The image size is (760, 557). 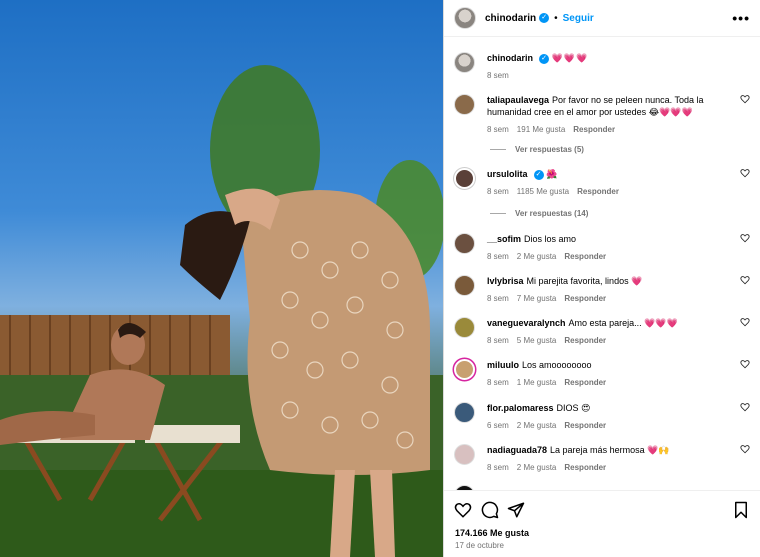 What do you see at coordinates (498, 425) in the screenshot?
I see `comment-time: 6 sem` at bounding box center [498, 425].